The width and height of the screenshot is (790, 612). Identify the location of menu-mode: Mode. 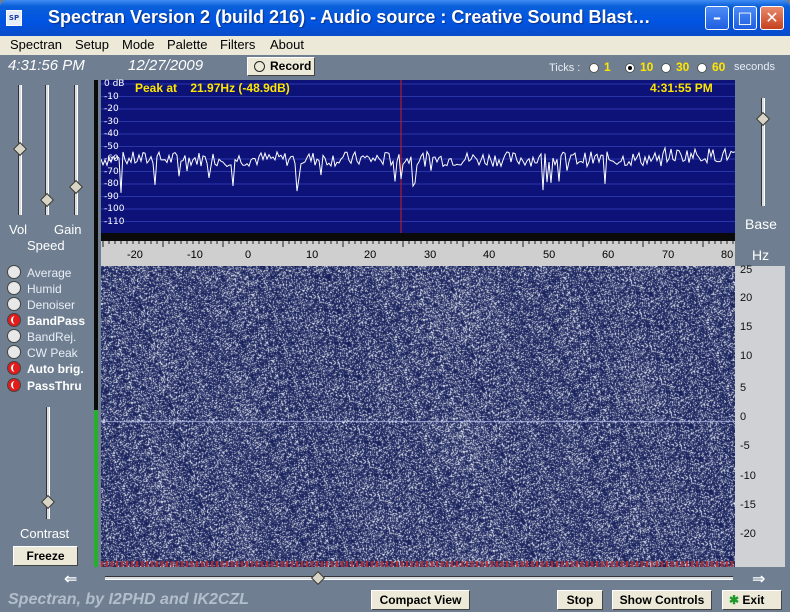
(138, 44).